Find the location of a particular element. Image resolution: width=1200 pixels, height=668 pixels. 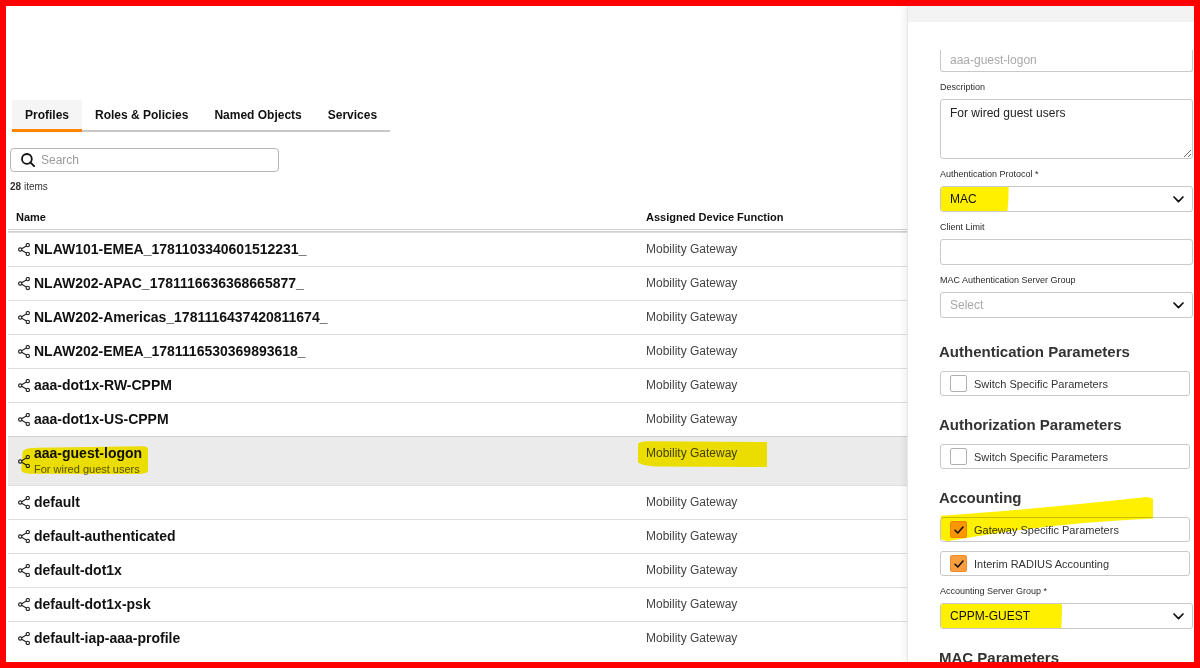

profile-name: default-iap-aaa-profile is located at coordinates (107, 638).